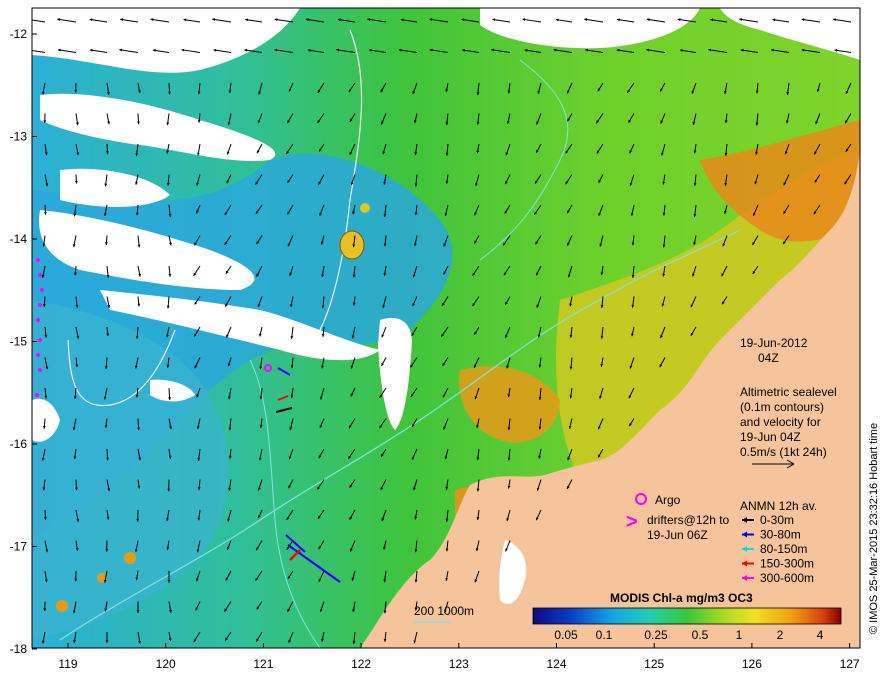  Describe the element at coordinates (850, 664) in the screenshot. I see `lon-tick-label: 127` at that location.